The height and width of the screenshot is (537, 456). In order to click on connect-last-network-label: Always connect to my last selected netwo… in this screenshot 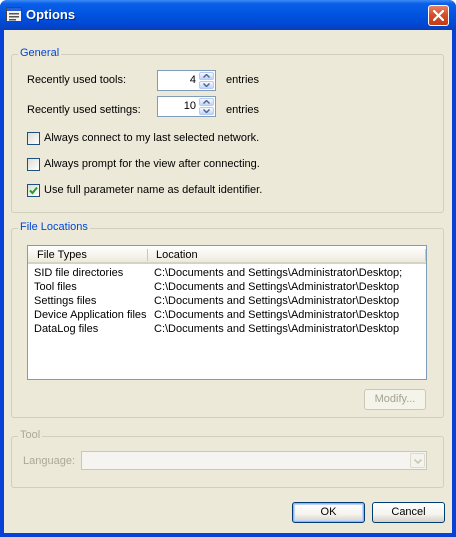, I will do `click(151, 138)`.